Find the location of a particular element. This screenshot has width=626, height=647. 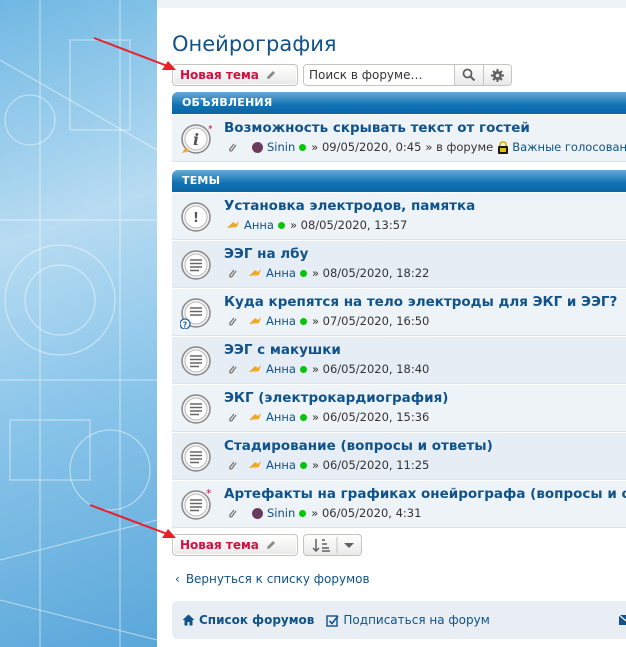

topic-row: ЭЭГ с макушки Анна » 06/05/2020, 18:40 is located at coordinates (399, 360).